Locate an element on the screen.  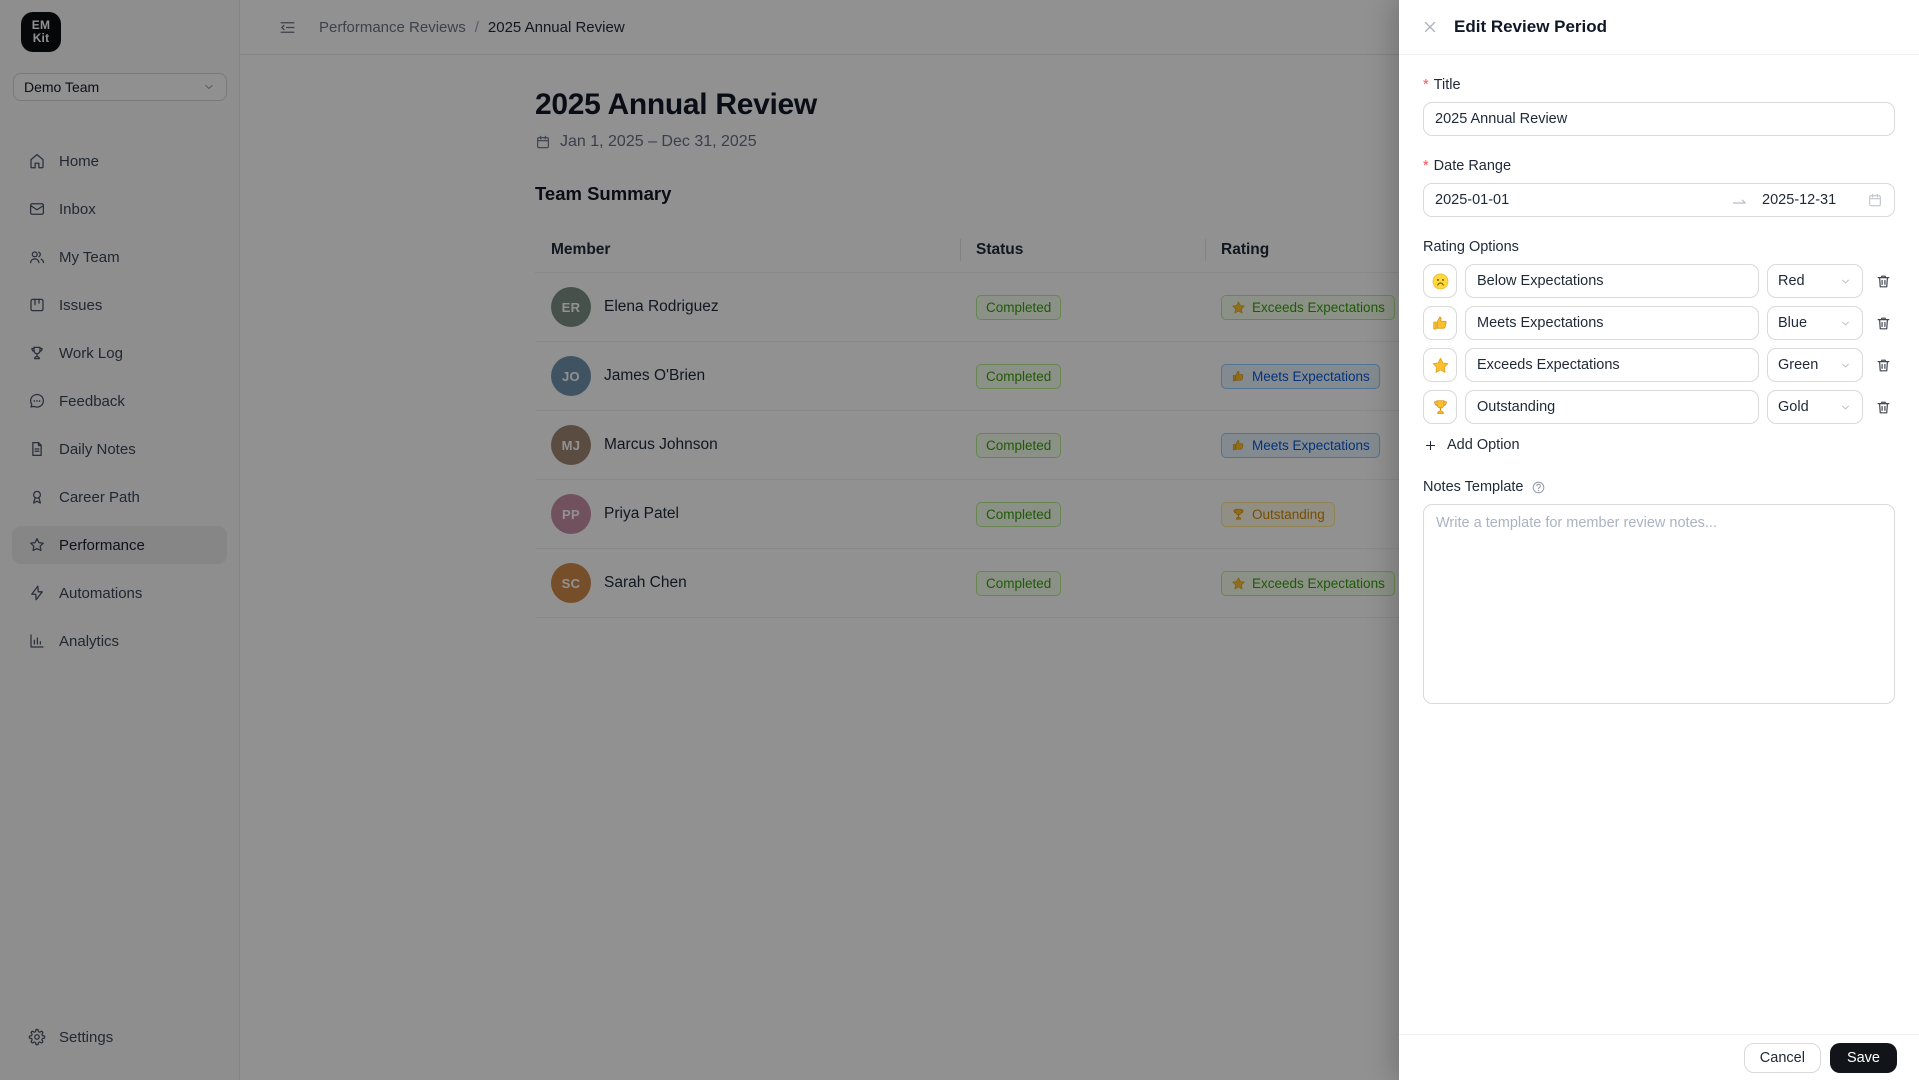
close-drawer-button is located at coordinates (1430, 27).